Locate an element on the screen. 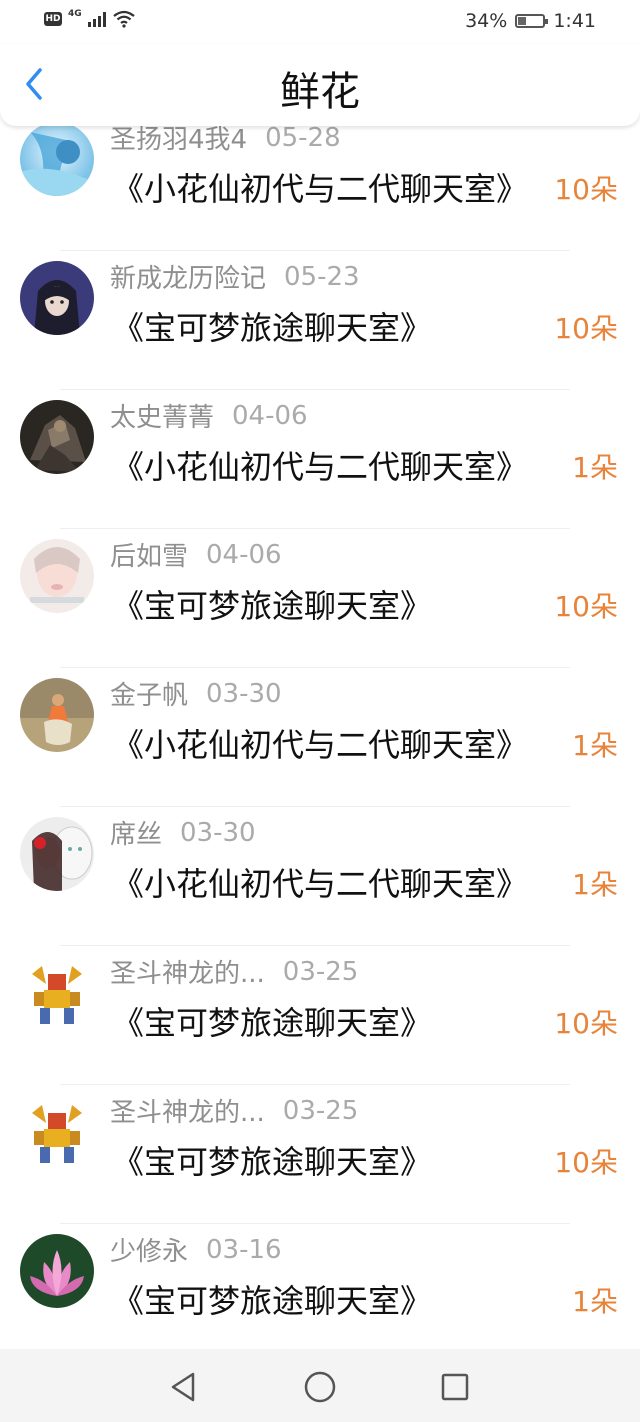 This screenshot has width=640, height=1422. sender-meta: 少修永 03-16 is located at coordinates (196, 1249).